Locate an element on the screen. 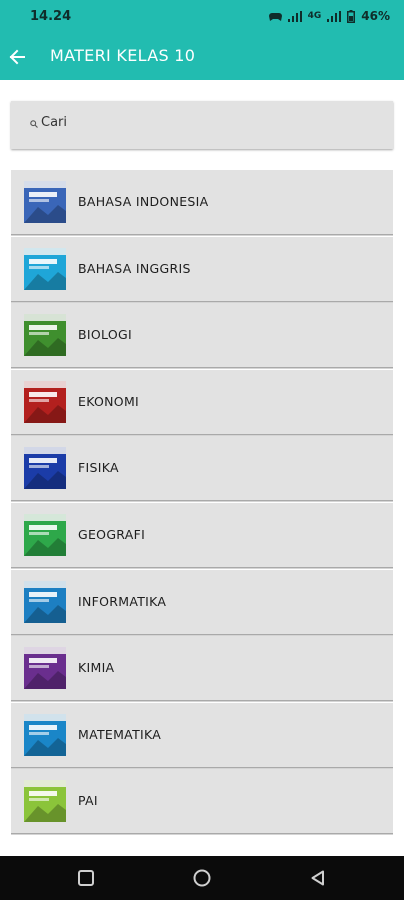 Image resolution: width=404 pixels, height=900 pixels. status-time: 14.24 is located at coordinates (51, 16).